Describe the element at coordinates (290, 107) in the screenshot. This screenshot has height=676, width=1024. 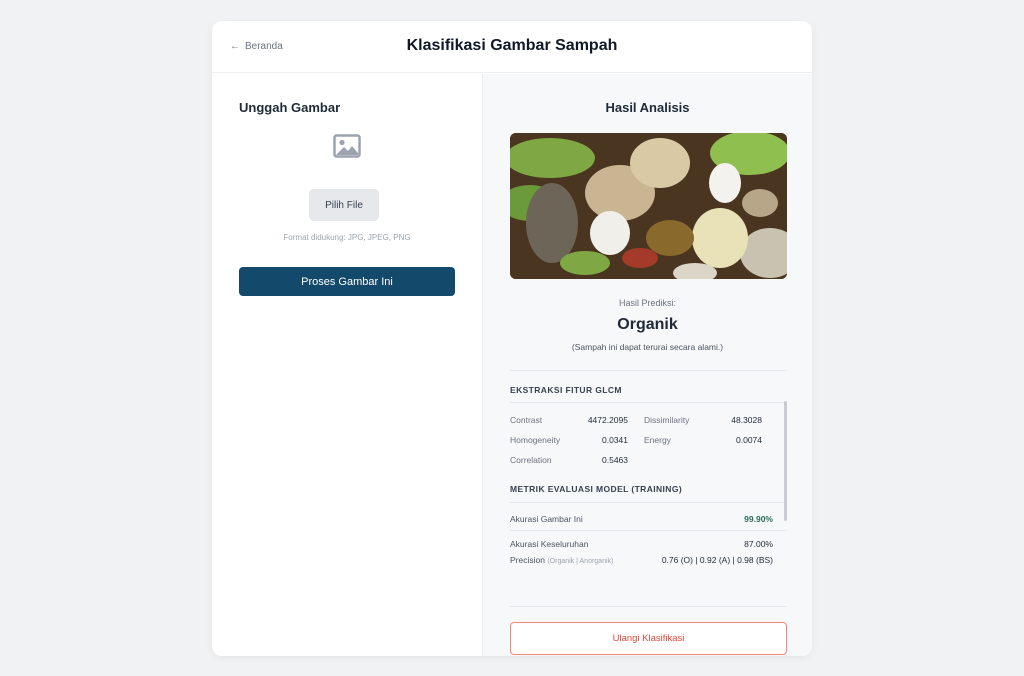
I see `upload-section-title: Unggah Gambar` at that location.